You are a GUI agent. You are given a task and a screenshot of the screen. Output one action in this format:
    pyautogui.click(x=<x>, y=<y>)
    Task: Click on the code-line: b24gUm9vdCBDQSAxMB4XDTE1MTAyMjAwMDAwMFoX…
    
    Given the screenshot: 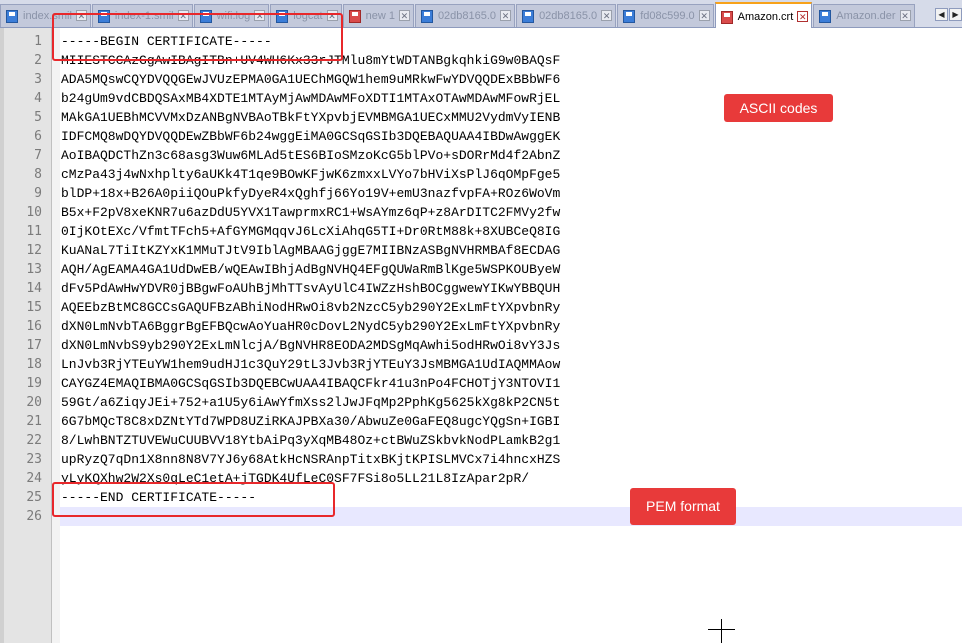 What is the action you would take?
    pyautogui.click(x=310, y=98)
    